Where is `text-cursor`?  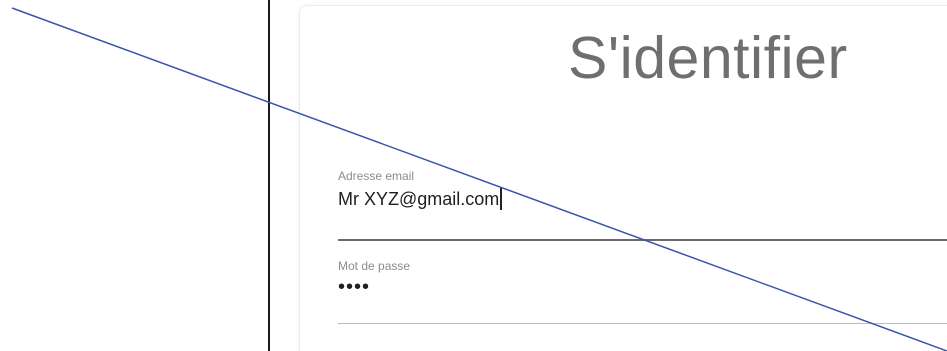 text-cursor is located at coordinates (501, 199).